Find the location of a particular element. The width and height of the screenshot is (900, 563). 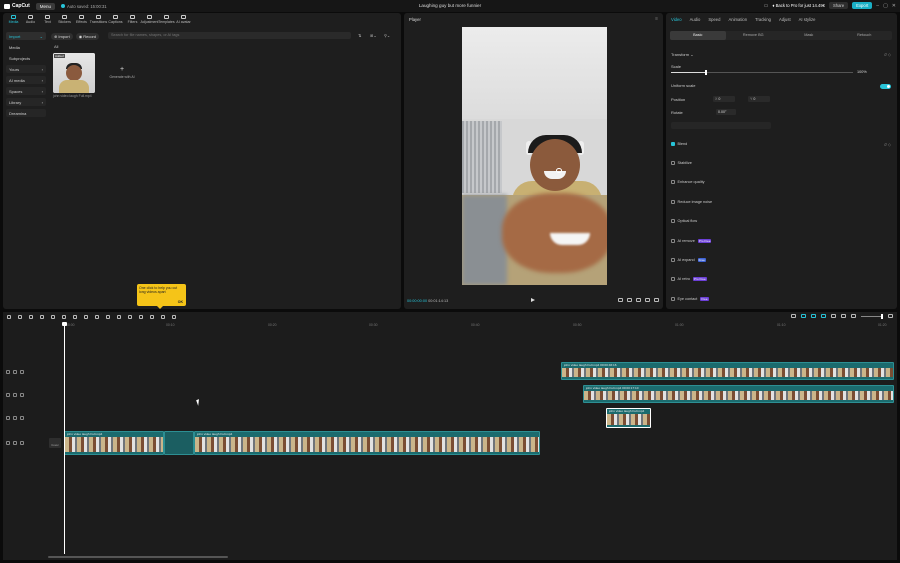

export-button: Export is located at coordinates (862, 5).